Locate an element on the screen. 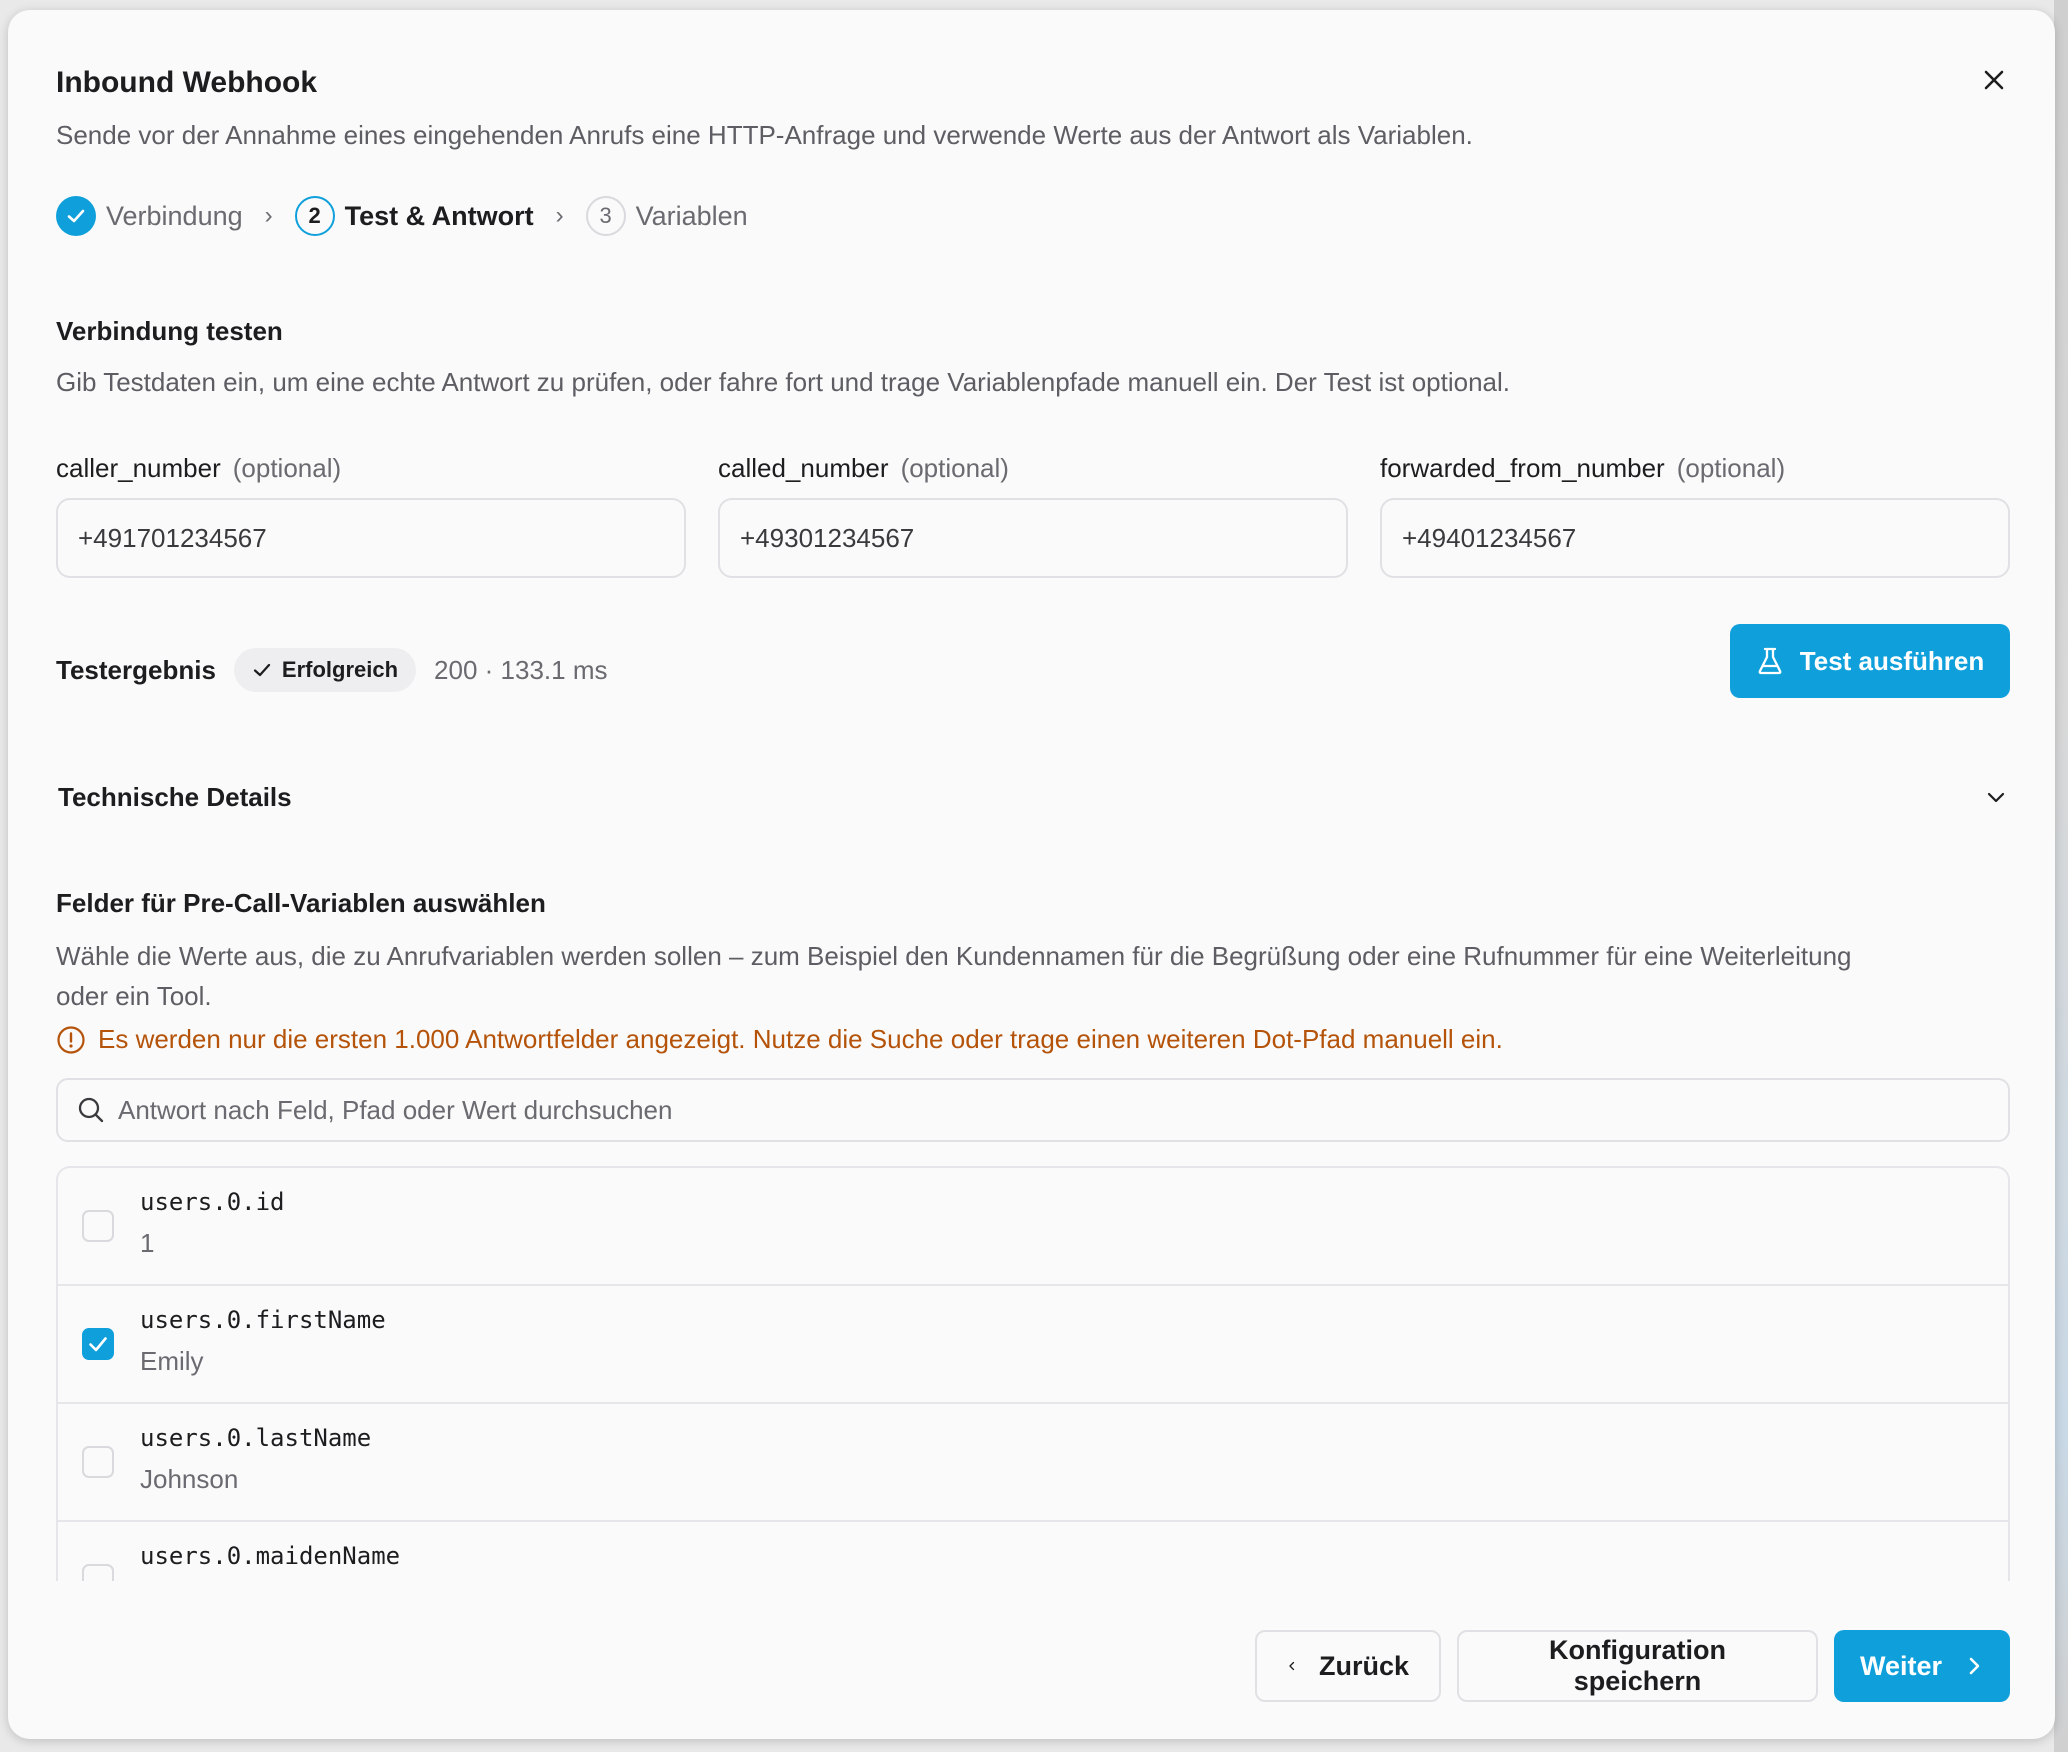 The height and width of the screenshot is (1752, 2068). field-path: users.0.id is located at coordinates (212, 1202).